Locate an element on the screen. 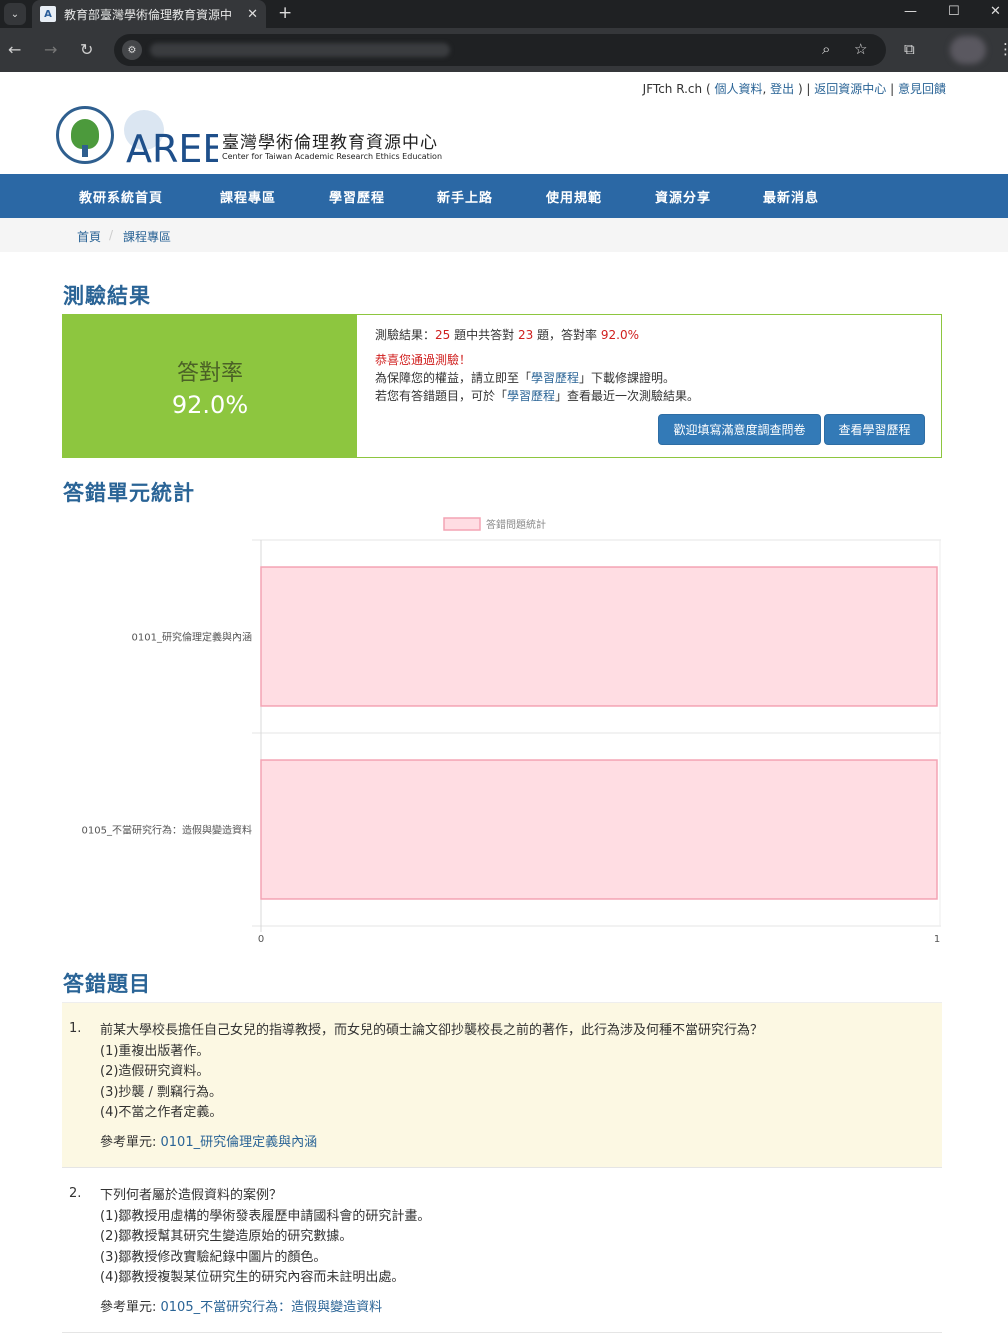 The height and width of the screenshot is (1344, 1008). review-text-a: 若您有答錯題目，可於「 is located at coordinates (441, 396).